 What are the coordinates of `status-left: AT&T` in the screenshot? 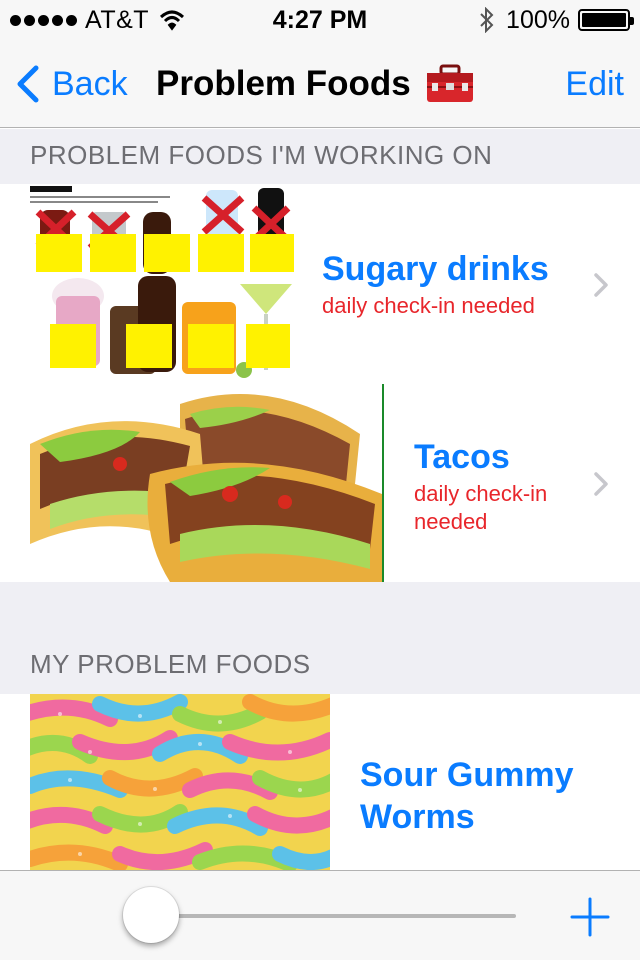 It's located at (97, 20).